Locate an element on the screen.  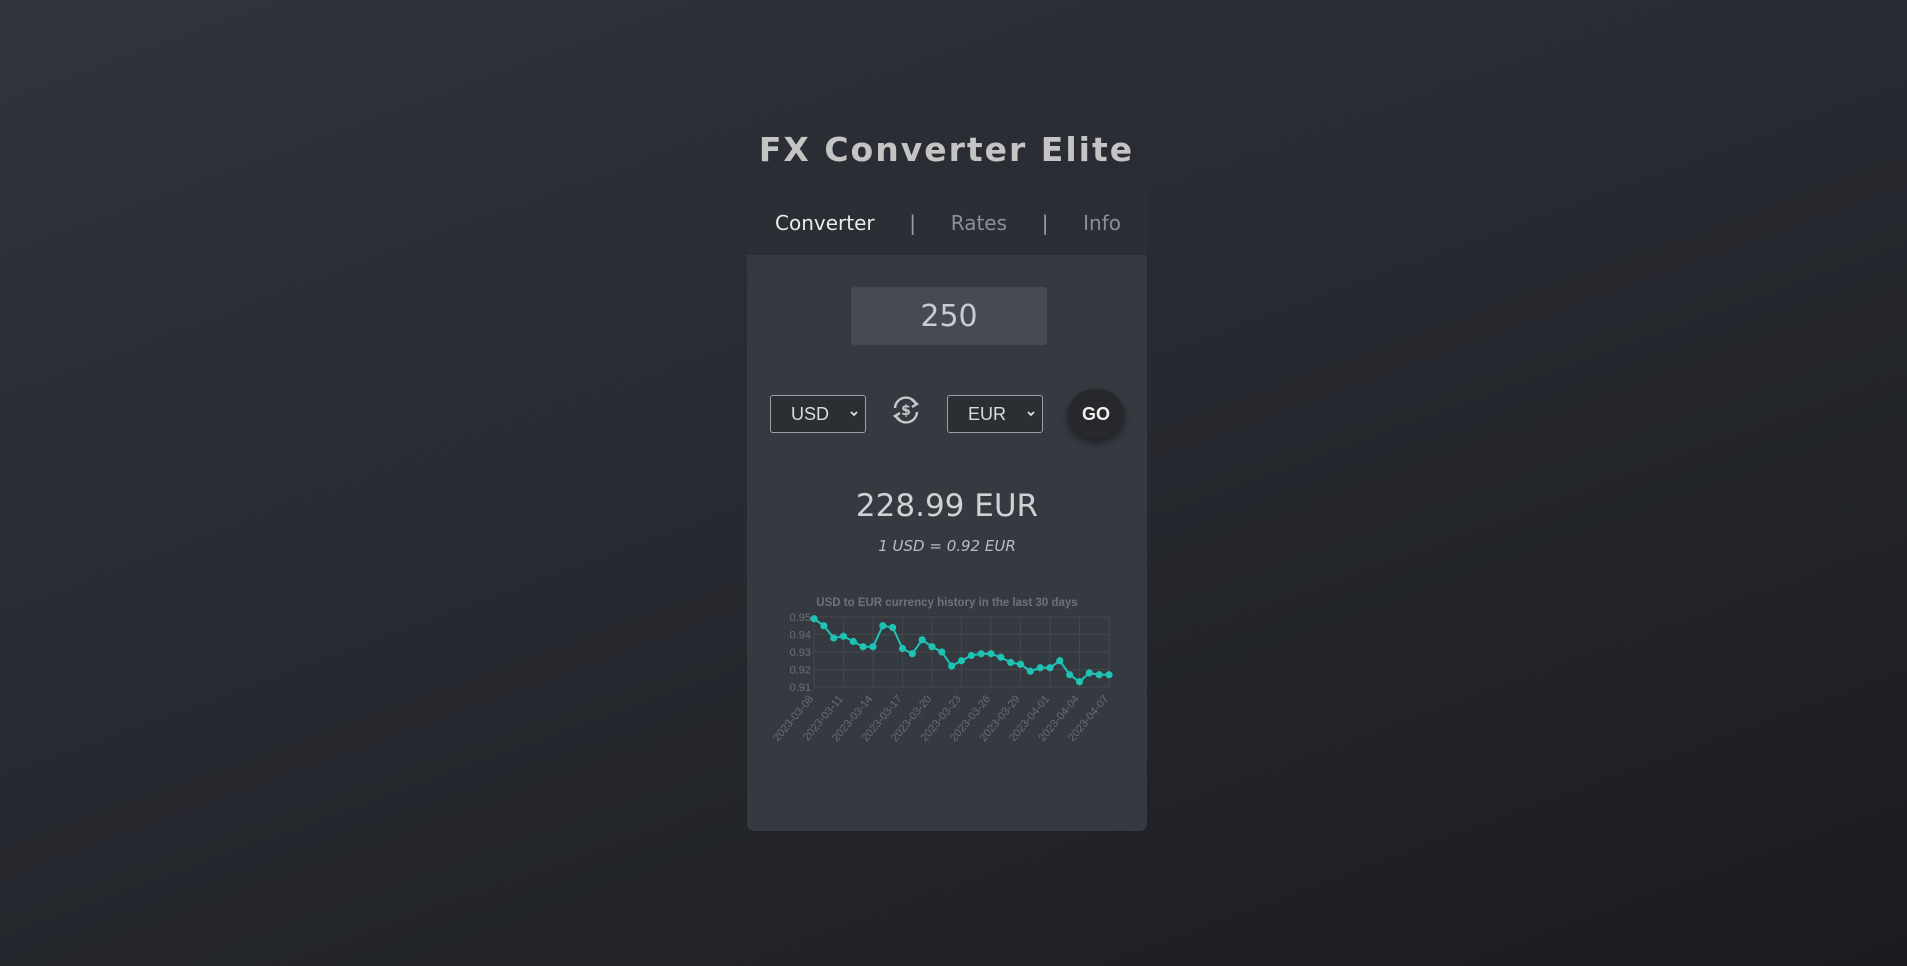
to-currency-value: EUR is located at coordinates (987, 413).